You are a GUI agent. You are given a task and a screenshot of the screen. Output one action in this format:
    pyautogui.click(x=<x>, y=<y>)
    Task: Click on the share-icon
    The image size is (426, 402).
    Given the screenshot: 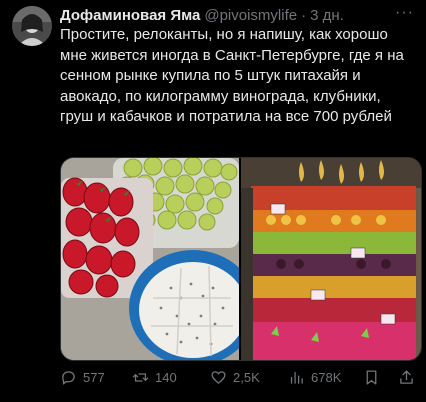 What is the action you would take?
    pyautogui.click(x=406, y=376)
    